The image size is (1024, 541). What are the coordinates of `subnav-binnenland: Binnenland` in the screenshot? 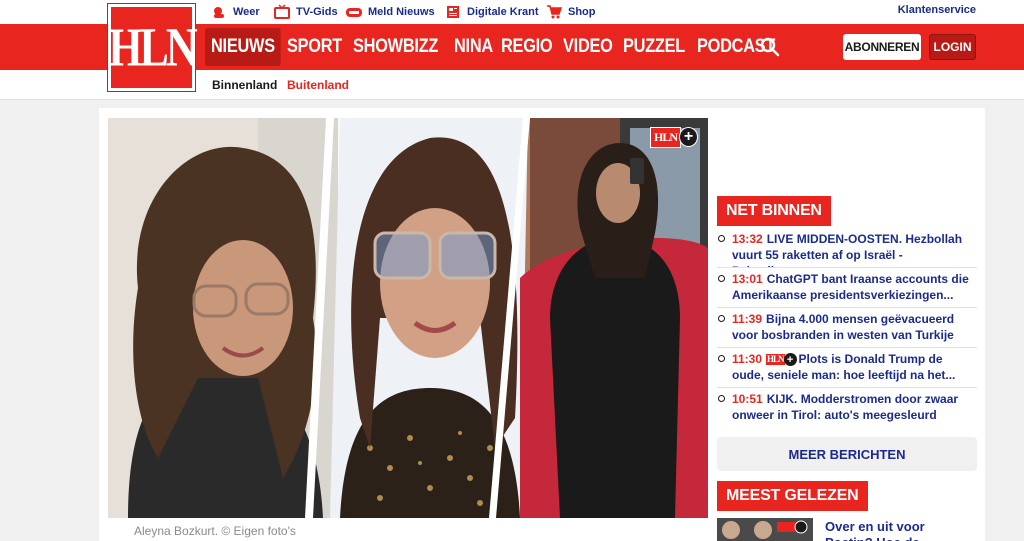 It's located at (244, 85).